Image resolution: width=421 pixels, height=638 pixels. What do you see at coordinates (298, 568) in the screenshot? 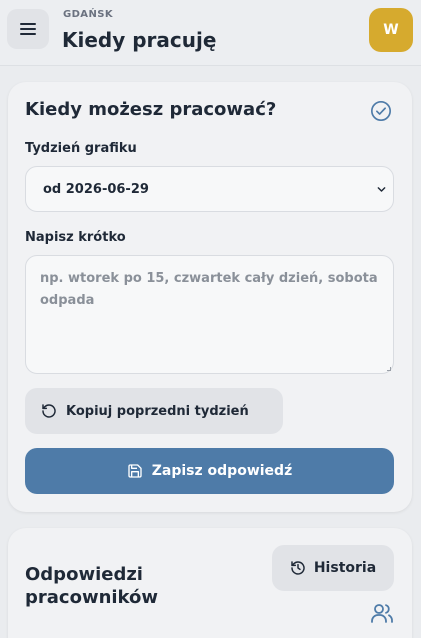
I see `history-icon` at bounding box center [298, 568].